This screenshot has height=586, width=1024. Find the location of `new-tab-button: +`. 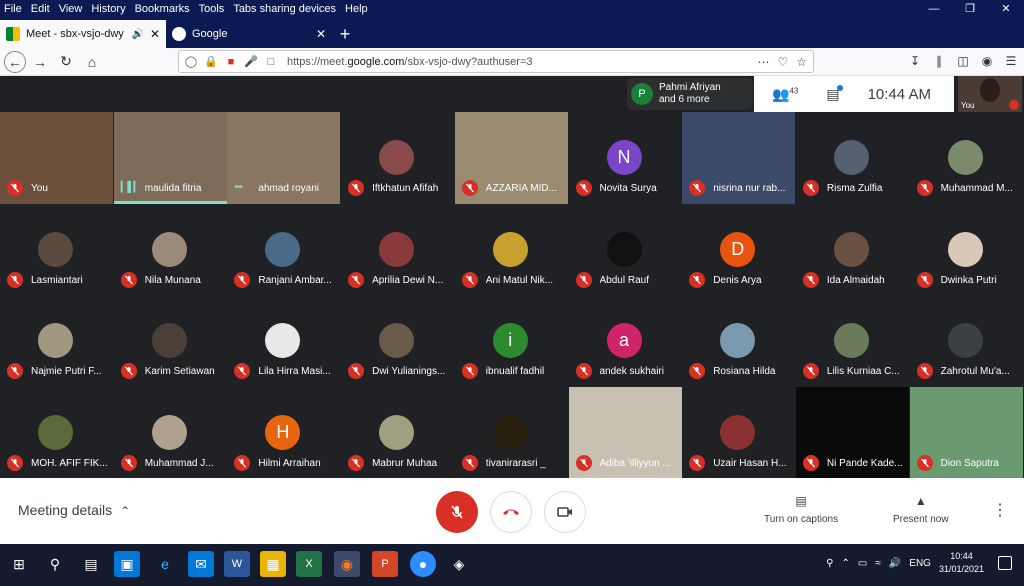

new-tab-button: + is located at coordinates (345, 34).